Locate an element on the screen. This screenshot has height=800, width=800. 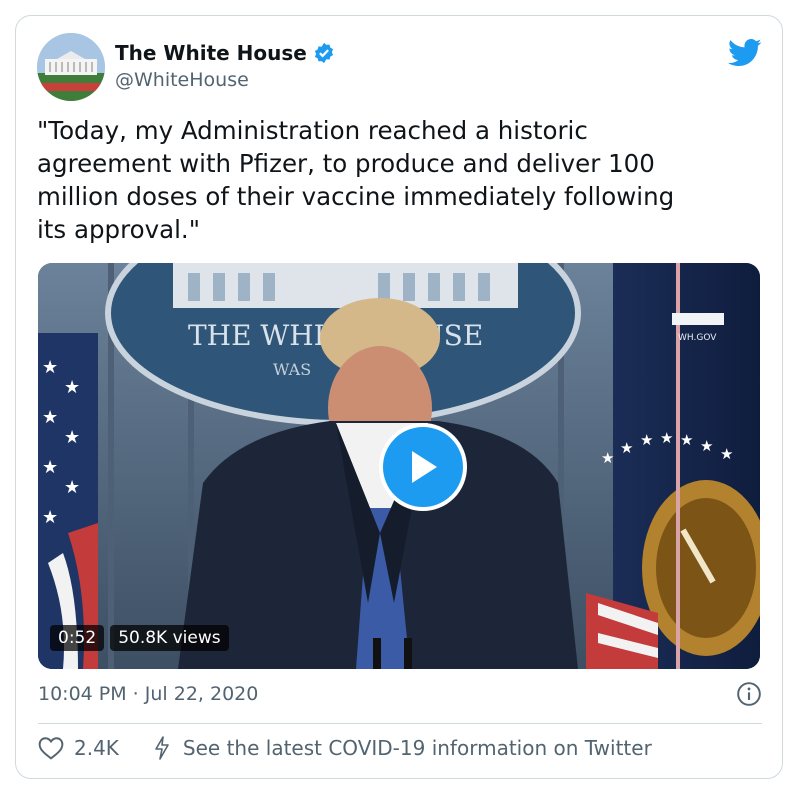
video-stats: 0:52 50.8K views is located at coordinates (139, 638).